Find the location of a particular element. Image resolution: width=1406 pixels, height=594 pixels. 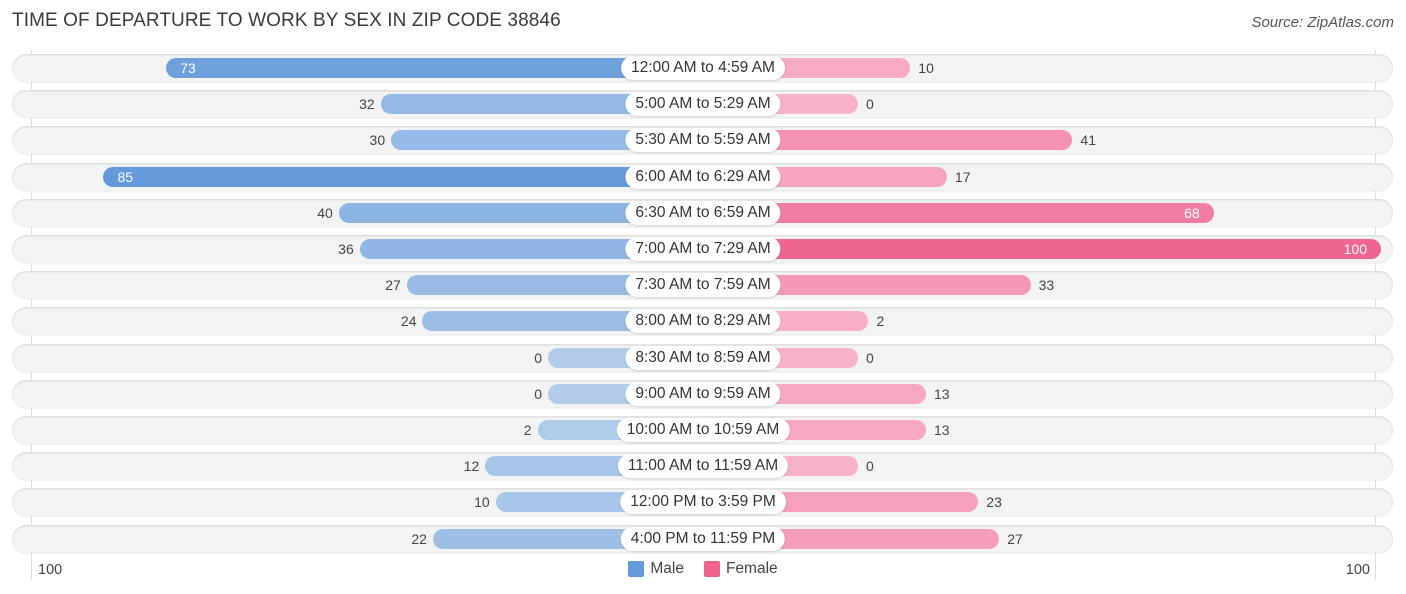

female-value-label: 2 is located at coordinates (880, 321).